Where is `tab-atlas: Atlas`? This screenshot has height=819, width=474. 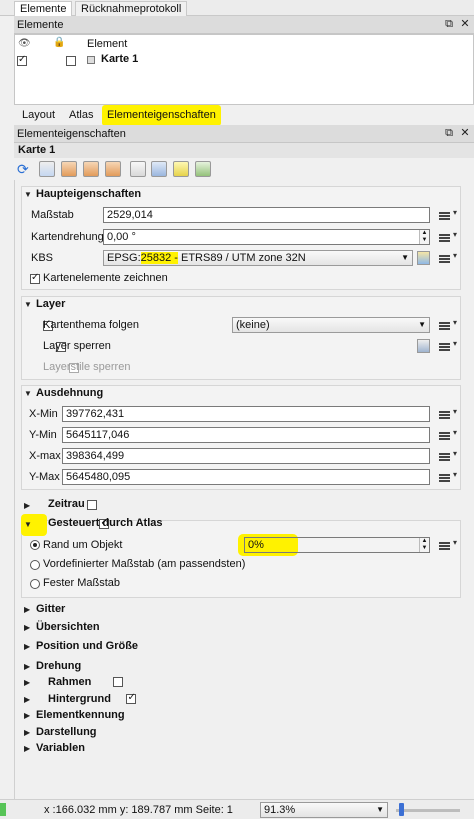 tab-atlas: Atlas is located at coordinates (81, 115).